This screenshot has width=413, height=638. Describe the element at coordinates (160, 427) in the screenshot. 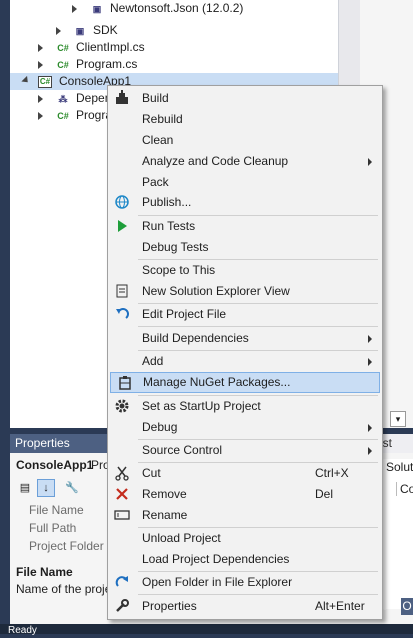

I see `menu-item-label: Debug` at that location.